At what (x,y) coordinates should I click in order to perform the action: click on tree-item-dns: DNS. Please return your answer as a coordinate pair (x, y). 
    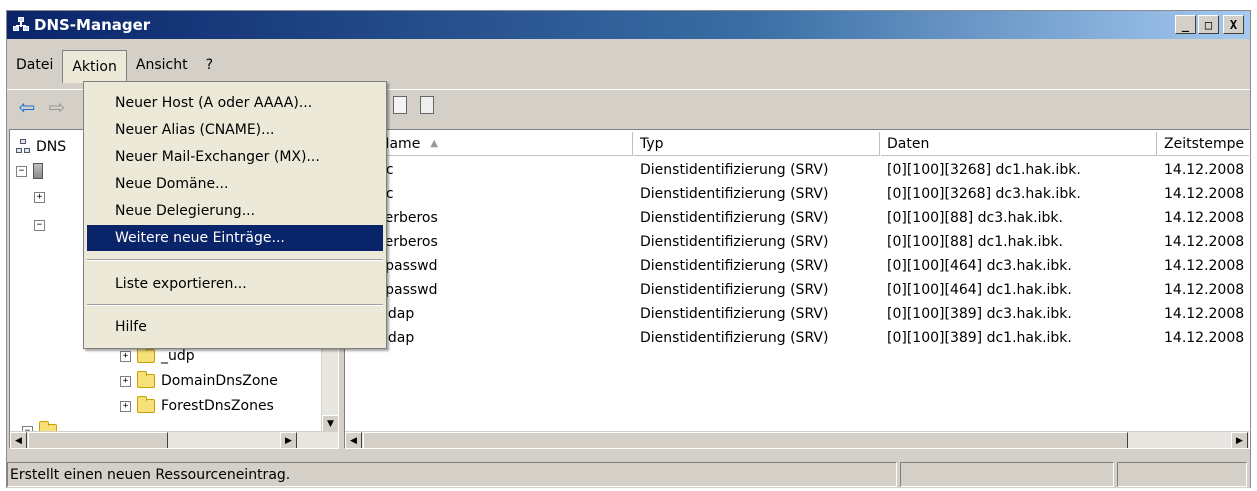
    Looking at the image, I should click on (41, 147).